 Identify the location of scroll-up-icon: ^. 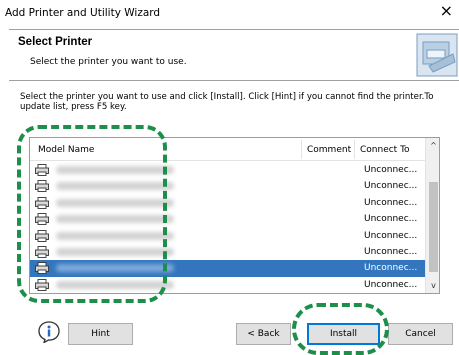
(432, 145).